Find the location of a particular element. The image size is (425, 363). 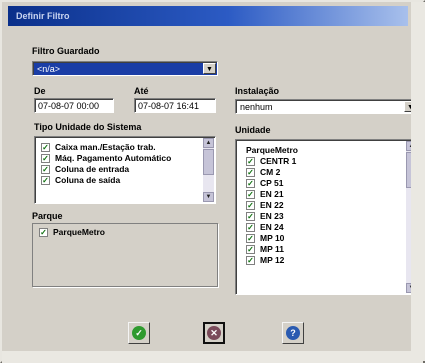

window-bottom-edge is located at coordinates (212, 357).